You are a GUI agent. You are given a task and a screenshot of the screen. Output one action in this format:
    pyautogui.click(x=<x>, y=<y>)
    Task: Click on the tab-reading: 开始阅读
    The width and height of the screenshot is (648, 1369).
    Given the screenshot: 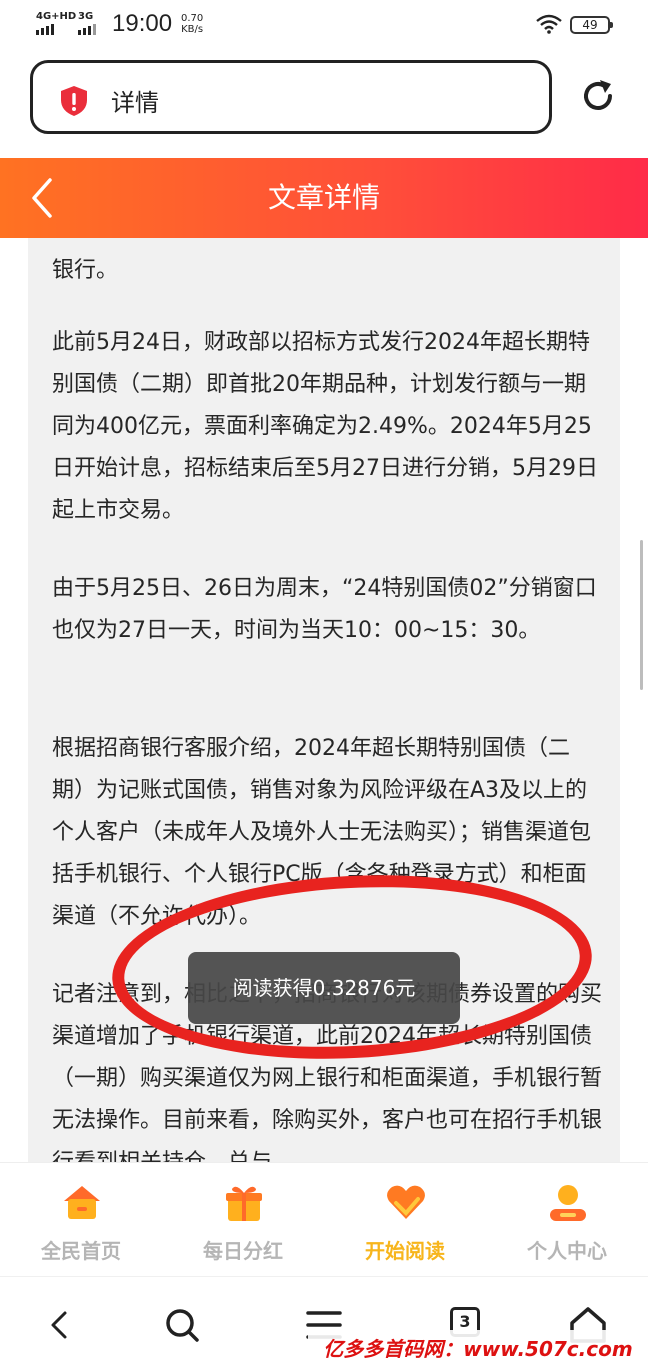 What is the action you would take?
    pyautogui.click(x=405, y=1219)
    